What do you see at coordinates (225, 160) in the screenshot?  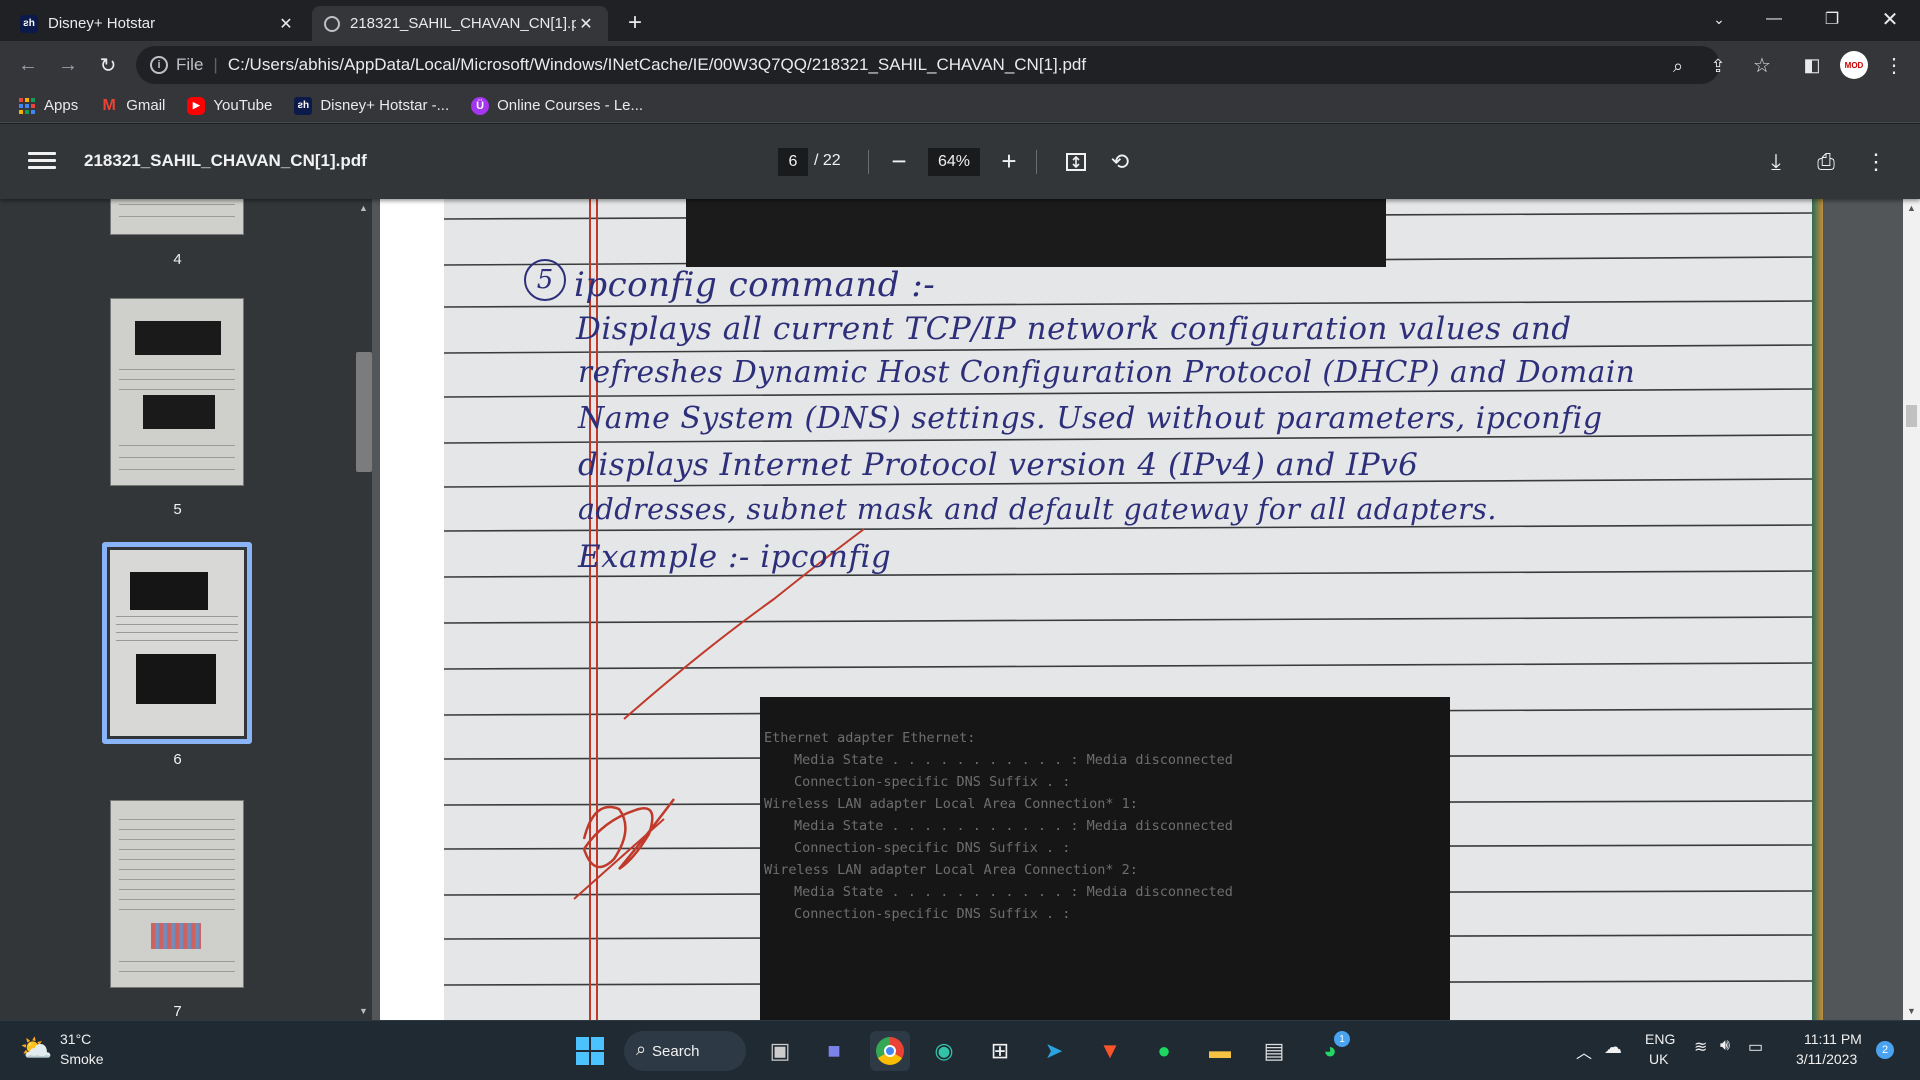 I see `pdf-filename: 218321_SAHIL_CHAVAN_CN[1].pdf` at bounding box center [225, 160].